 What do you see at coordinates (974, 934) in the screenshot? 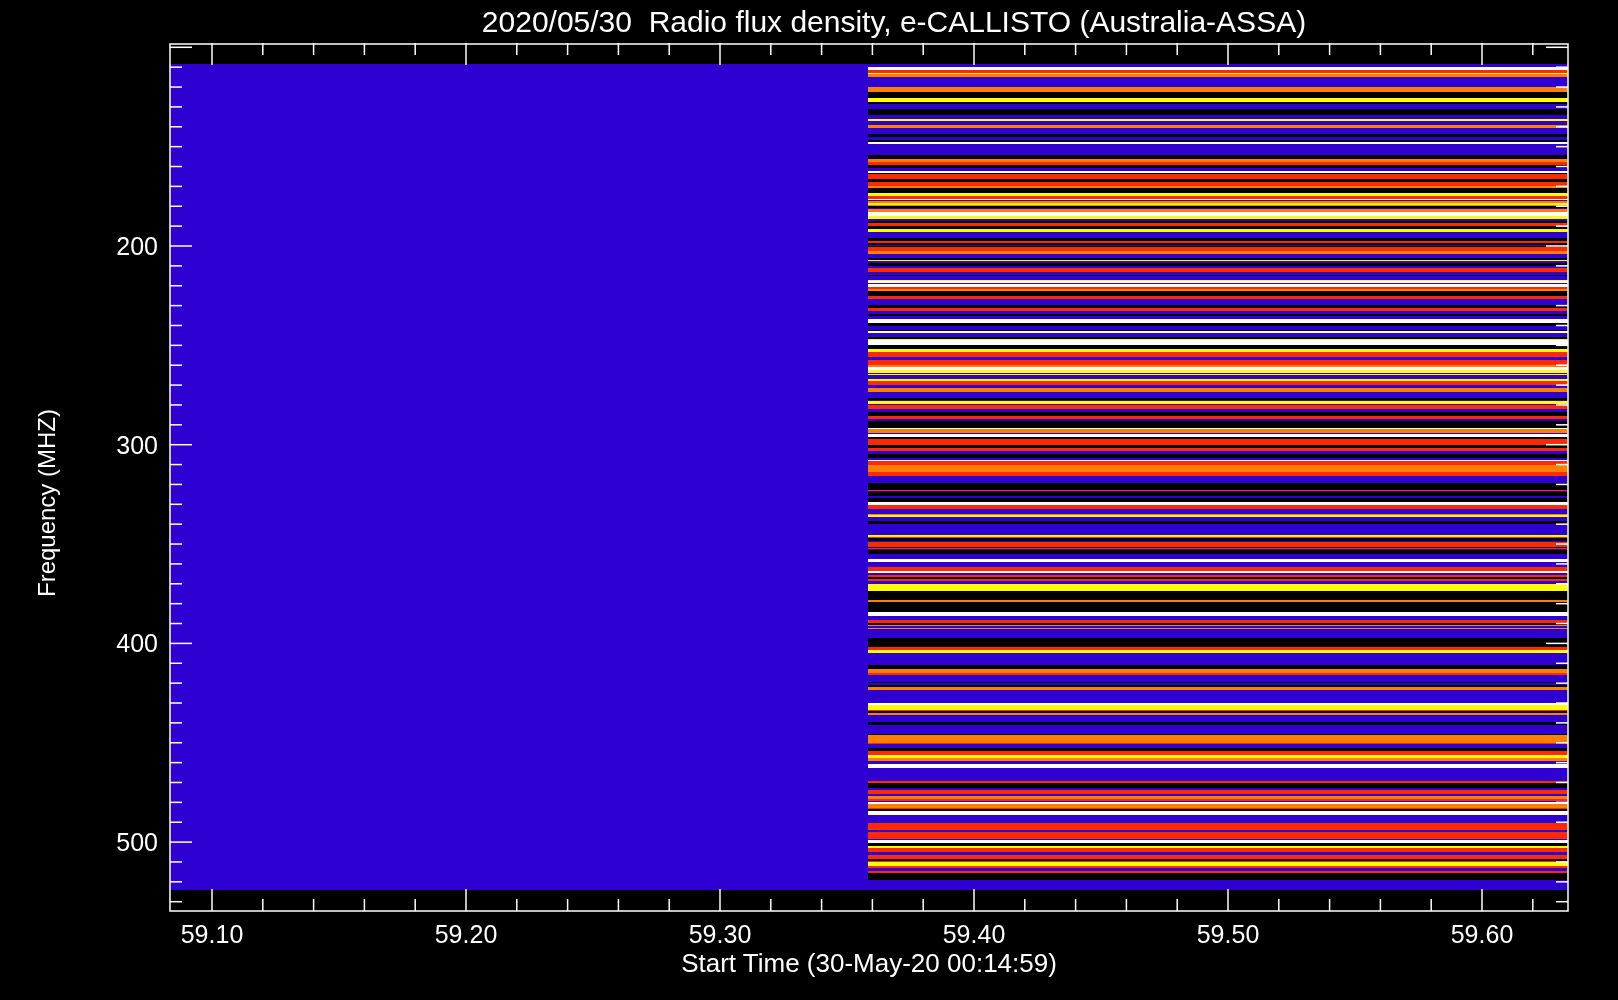
I see `x-tick-label: 59.40` at bounding box center [974, 934].